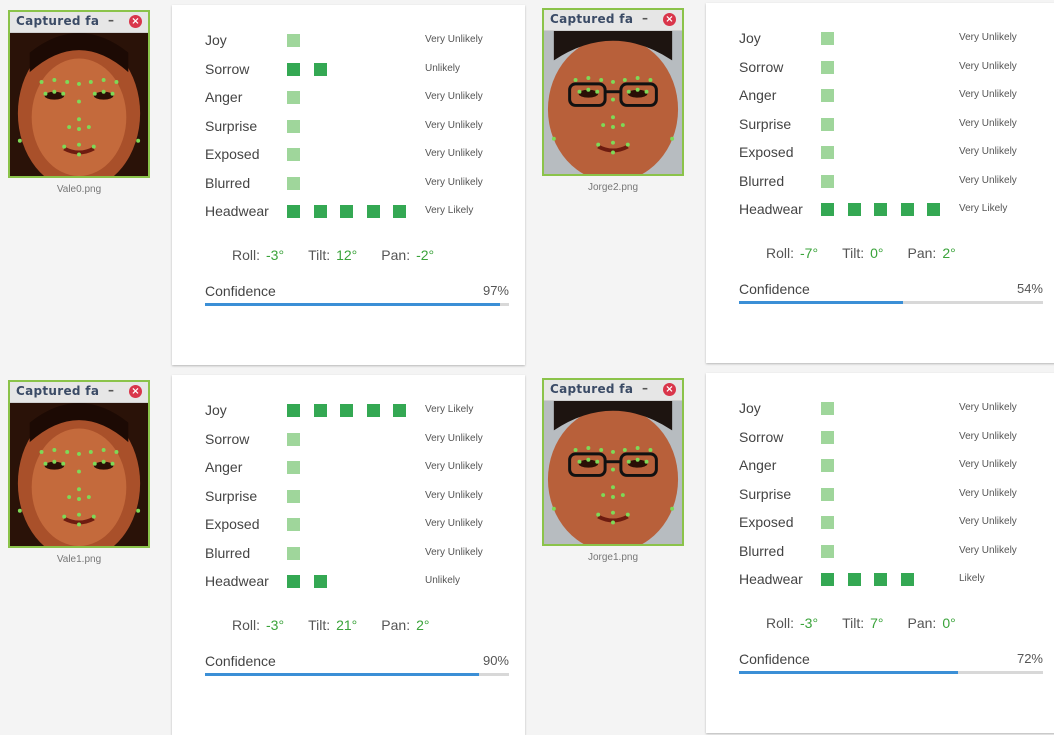 The width and height of the screenshot is (1054, 735). I want to click on likelihood-label: Anger, so click(758, 95).